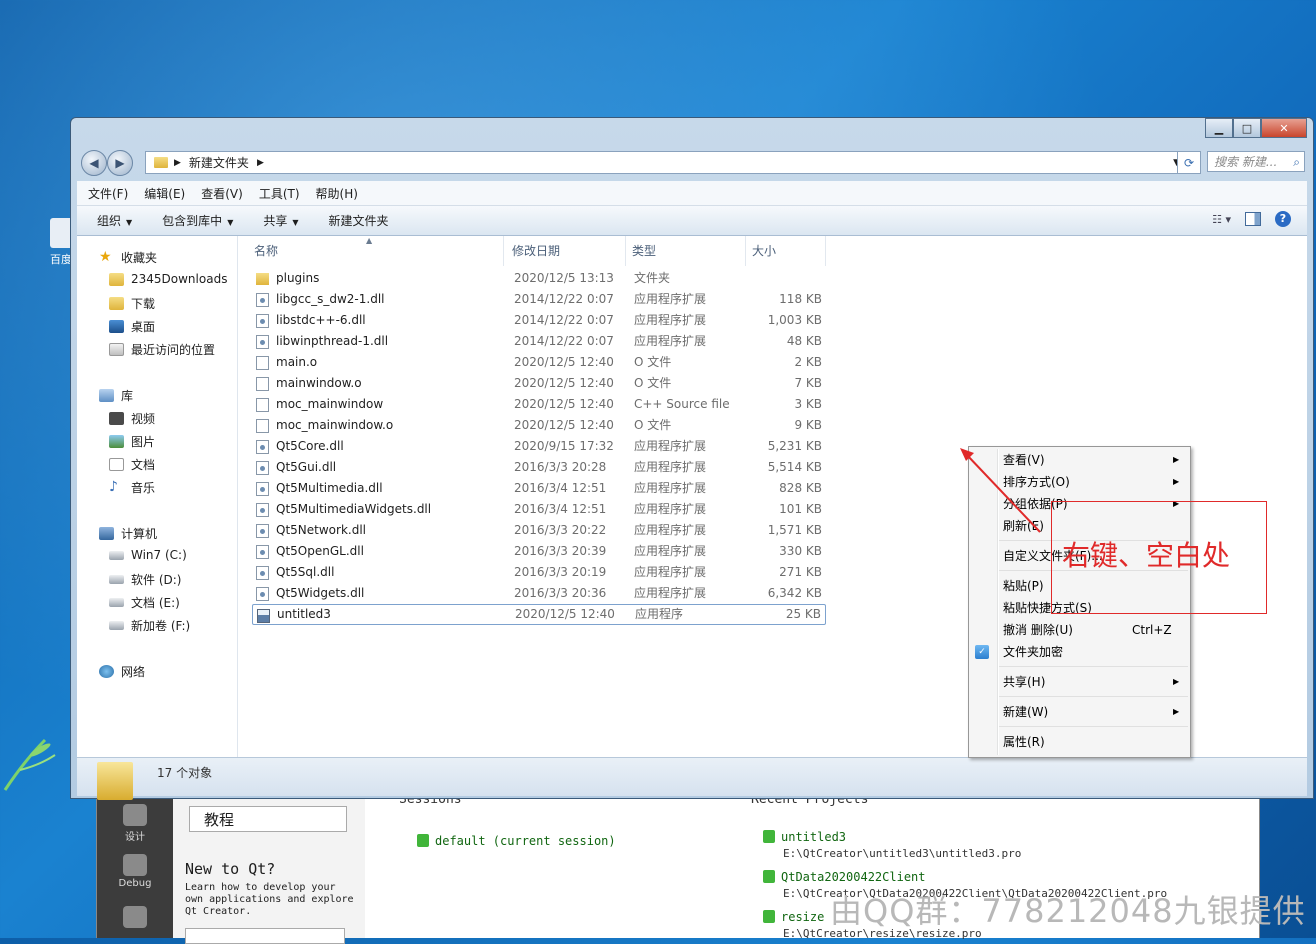  Describe the element at coordinates (539, 278) in the screenshot. I see `file-row: plugins 2020/12/5 13:13 文件夹` at that location.